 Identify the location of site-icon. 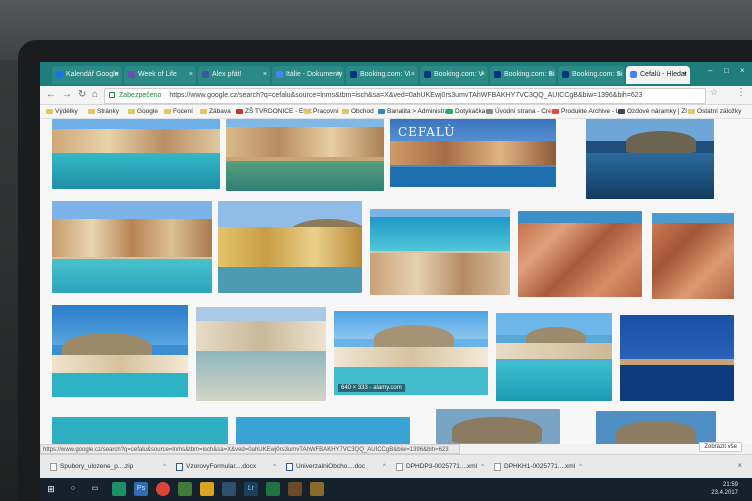
(621, 111).